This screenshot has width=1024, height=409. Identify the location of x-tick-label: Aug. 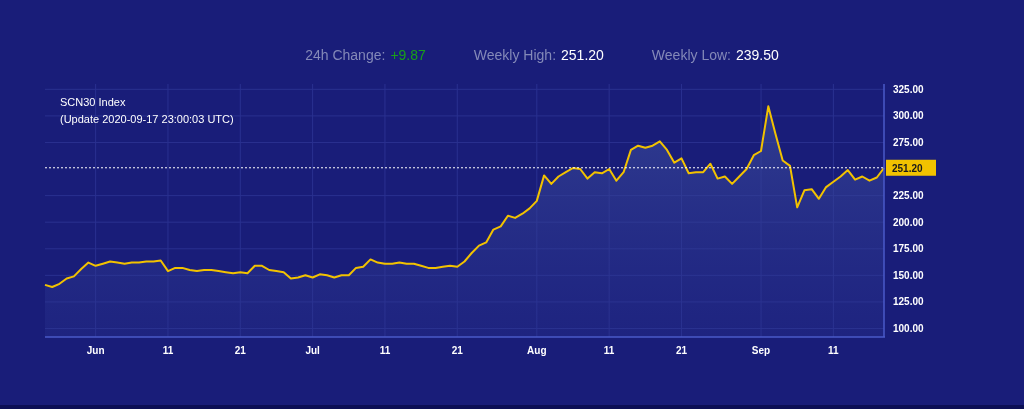
(537, 350).